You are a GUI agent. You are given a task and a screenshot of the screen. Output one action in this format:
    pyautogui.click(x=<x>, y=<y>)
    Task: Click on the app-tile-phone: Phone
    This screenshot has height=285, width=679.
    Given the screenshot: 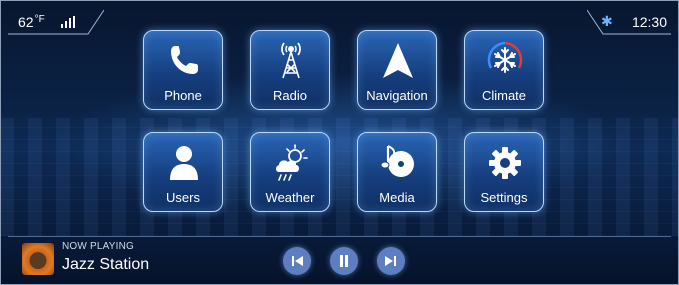 What is the action you would take?
    pyautogui.click(x=183, y=70)
    